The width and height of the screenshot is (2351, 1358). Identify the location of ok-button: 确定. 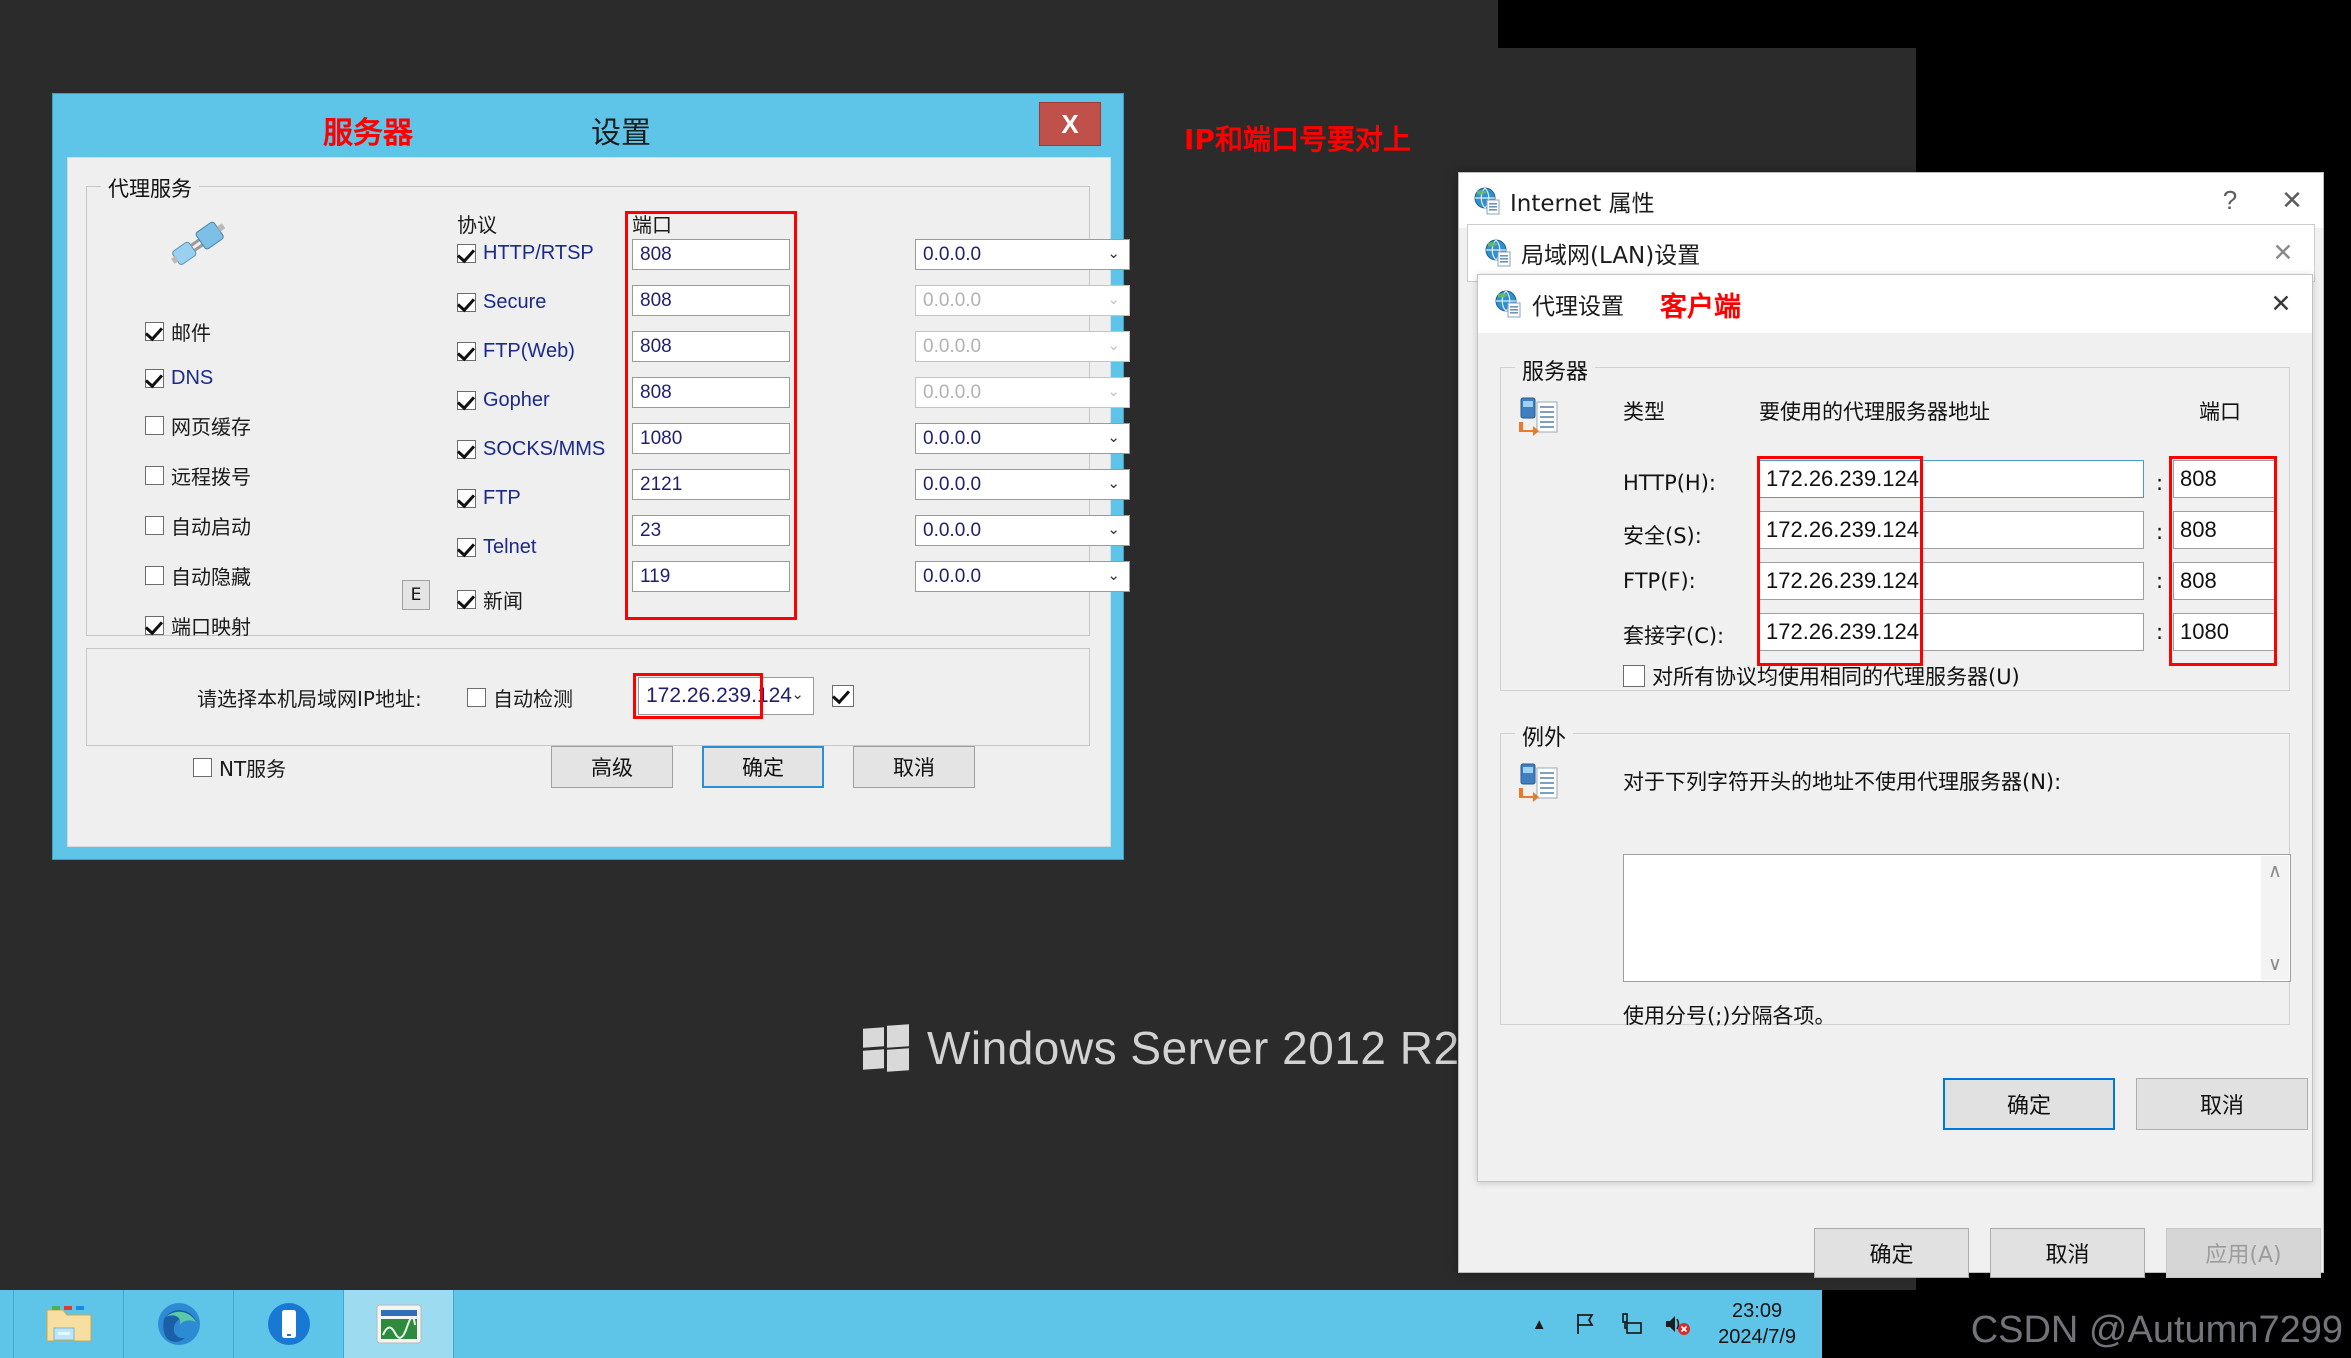
(763, 767).